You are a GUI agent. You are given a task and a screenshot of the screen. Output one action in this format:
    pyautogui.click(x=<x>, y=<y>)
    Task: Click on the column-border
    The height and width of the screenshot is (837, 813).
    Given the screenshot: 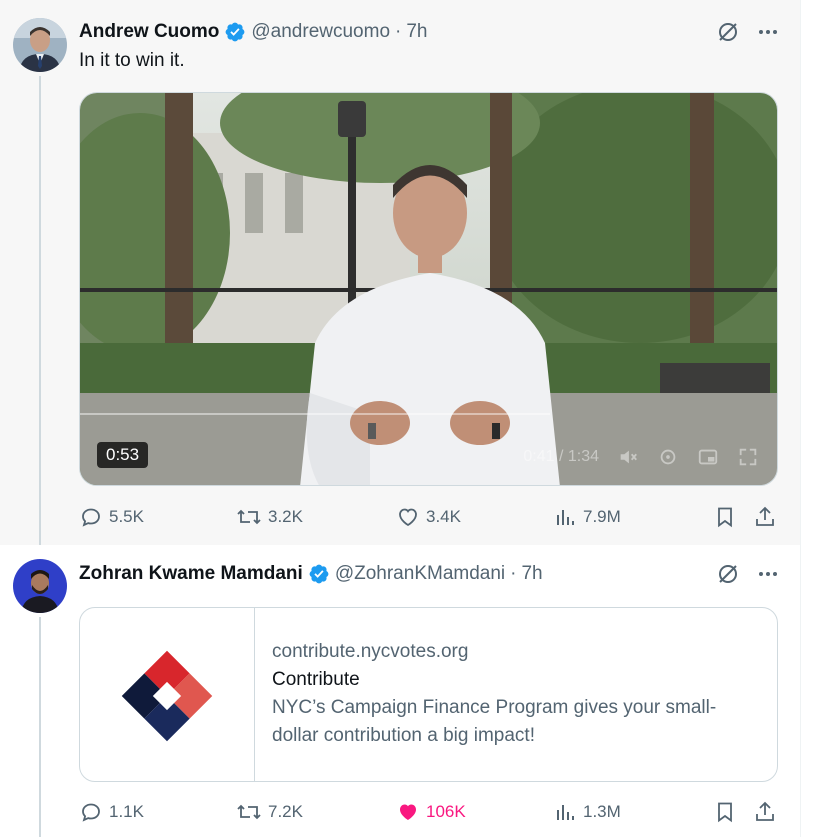 What is the action you would take?
    pyautogui.click(x=800, y=418)
    